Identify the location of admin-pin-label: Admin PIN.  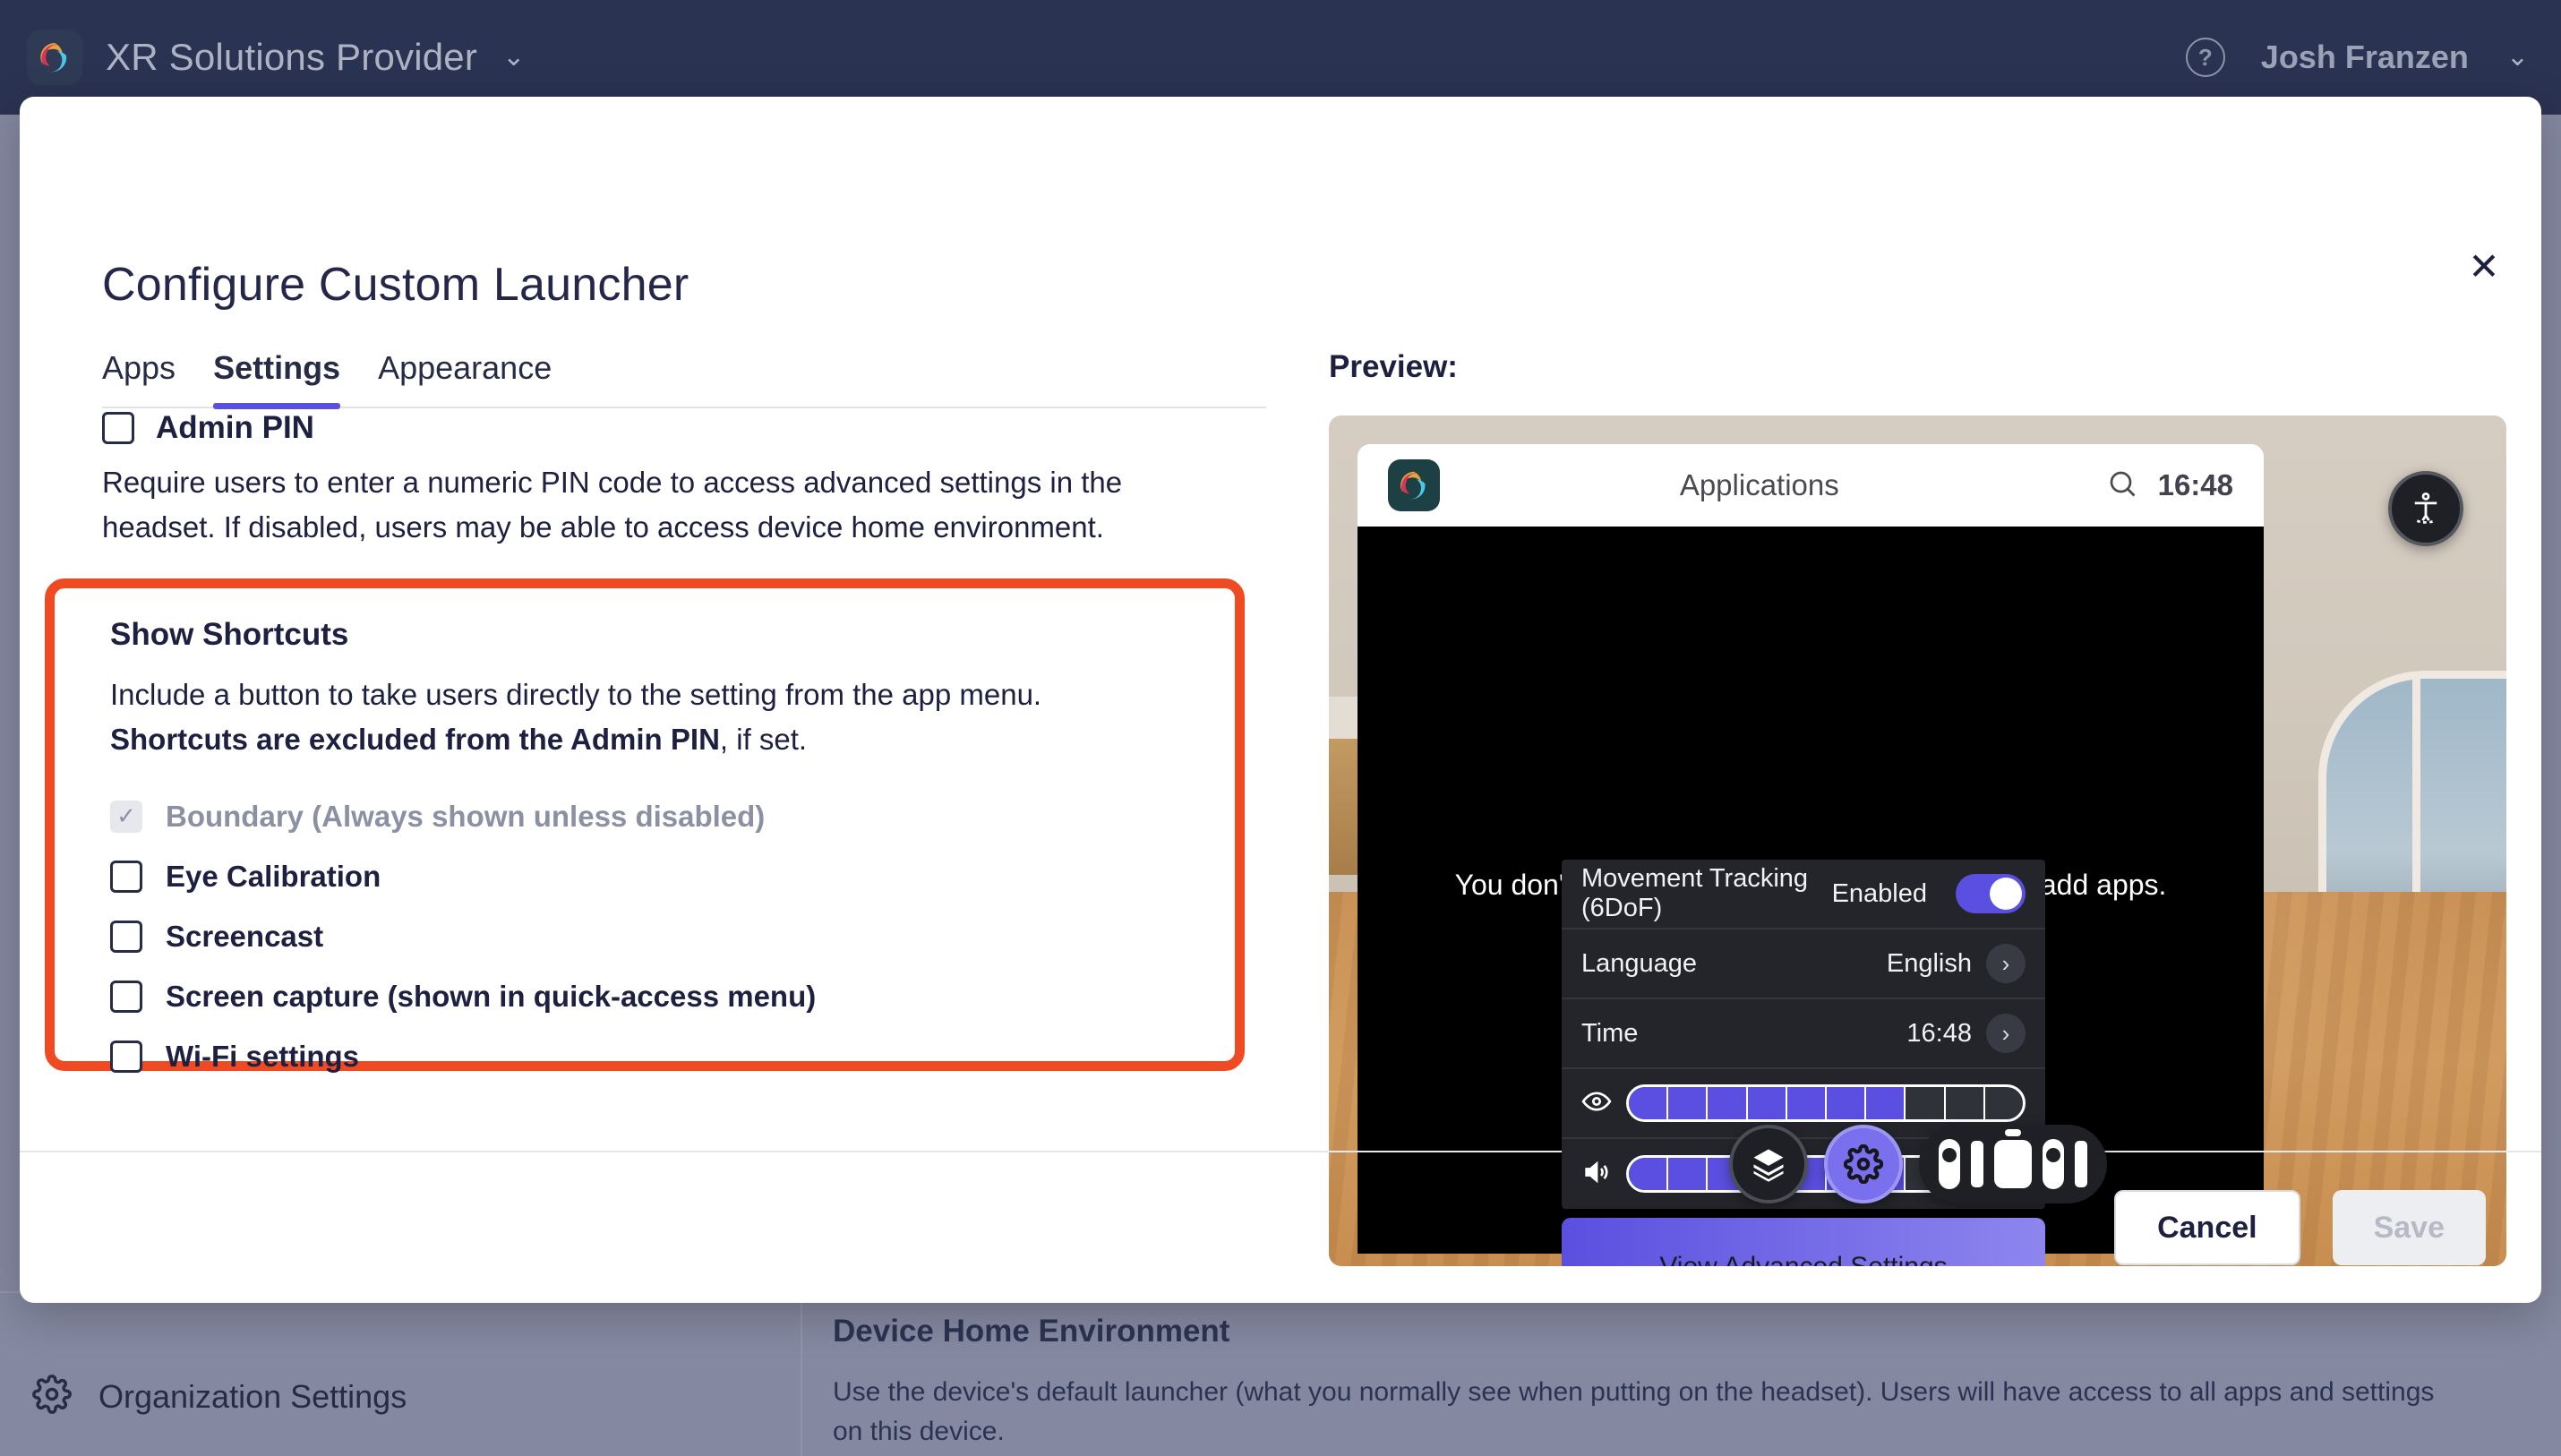
(235, 427).